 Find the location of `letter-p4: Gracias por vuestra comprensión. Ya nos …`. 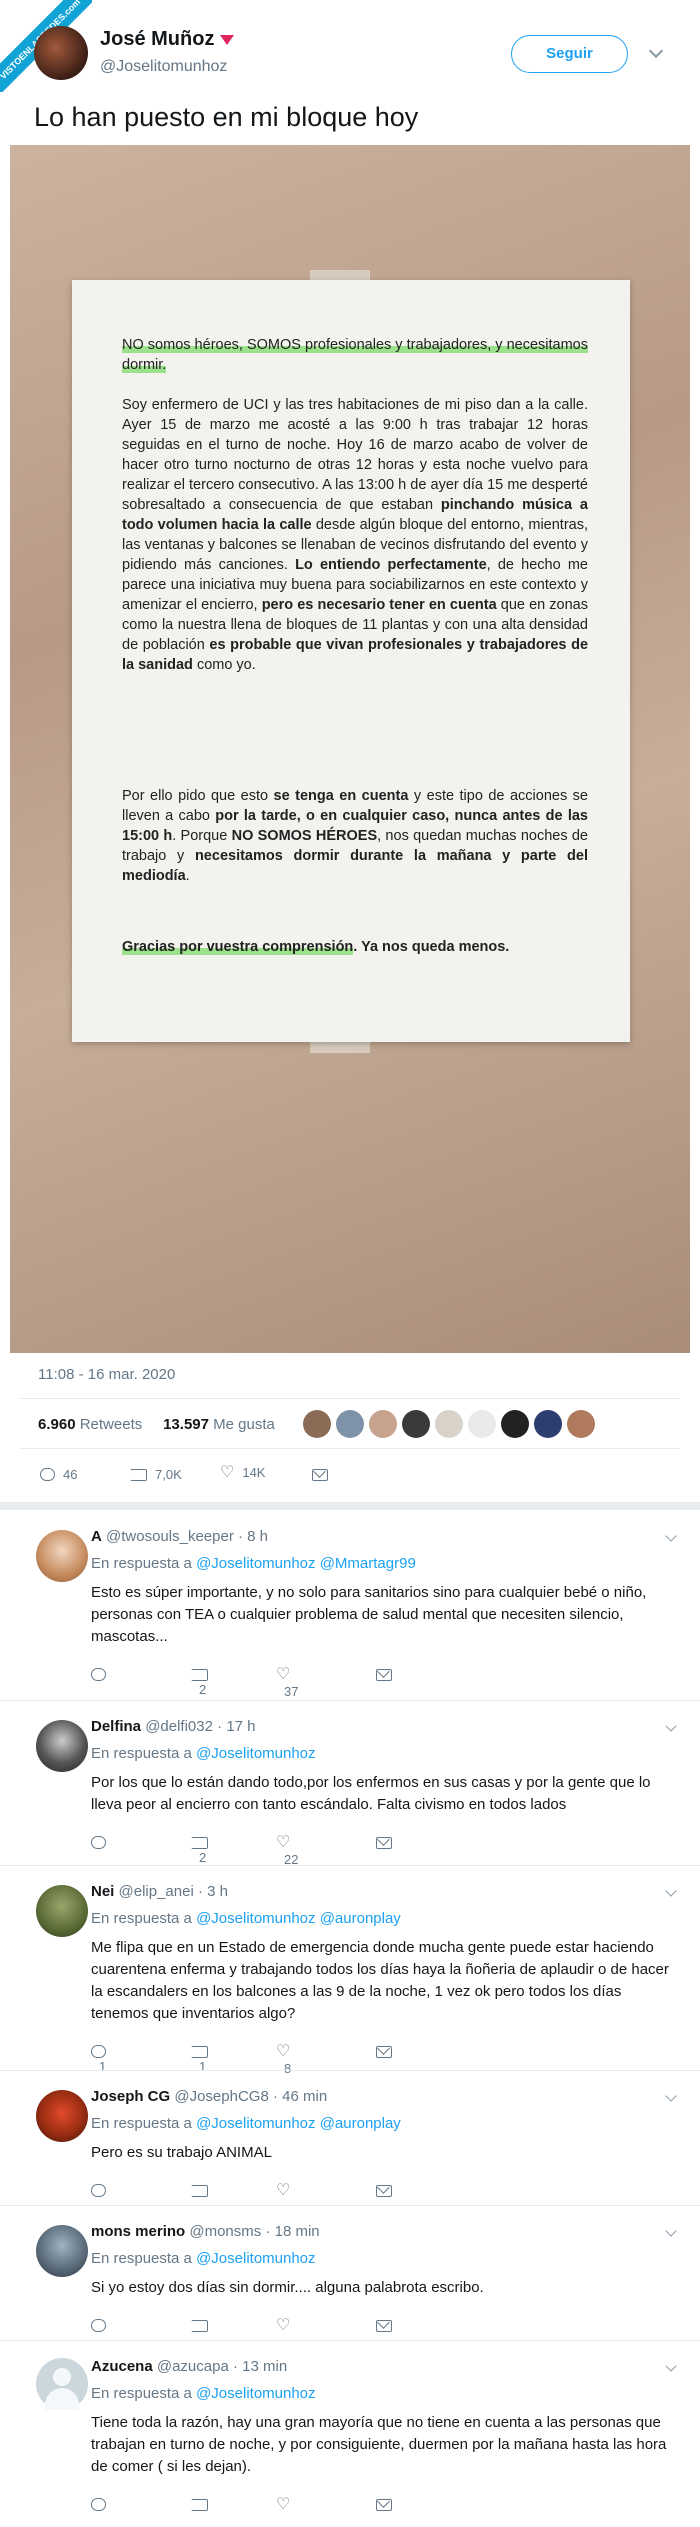

letter-p4: Gracias por vuestra comprensión. Ya nos … is located at coordinates (316, 947).